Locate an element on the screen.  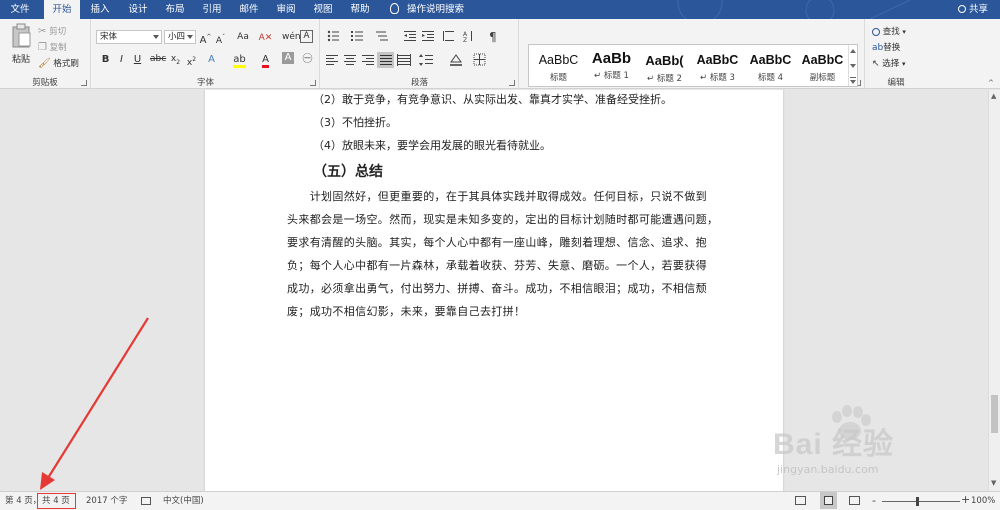
read-mode-icon is located at coordinates (800, 500).